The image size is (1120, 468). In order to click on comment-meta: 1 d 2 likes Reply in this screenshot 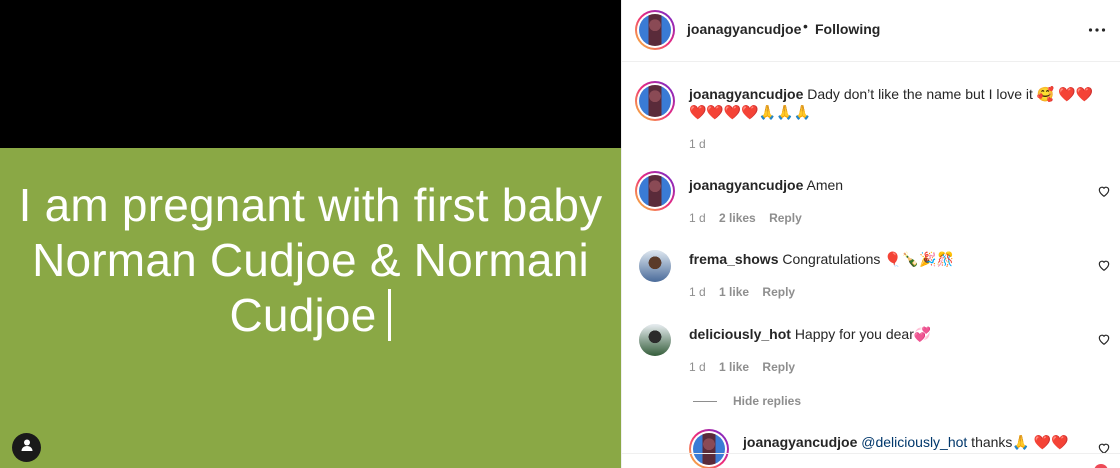, I will do `click(750, 218)`.